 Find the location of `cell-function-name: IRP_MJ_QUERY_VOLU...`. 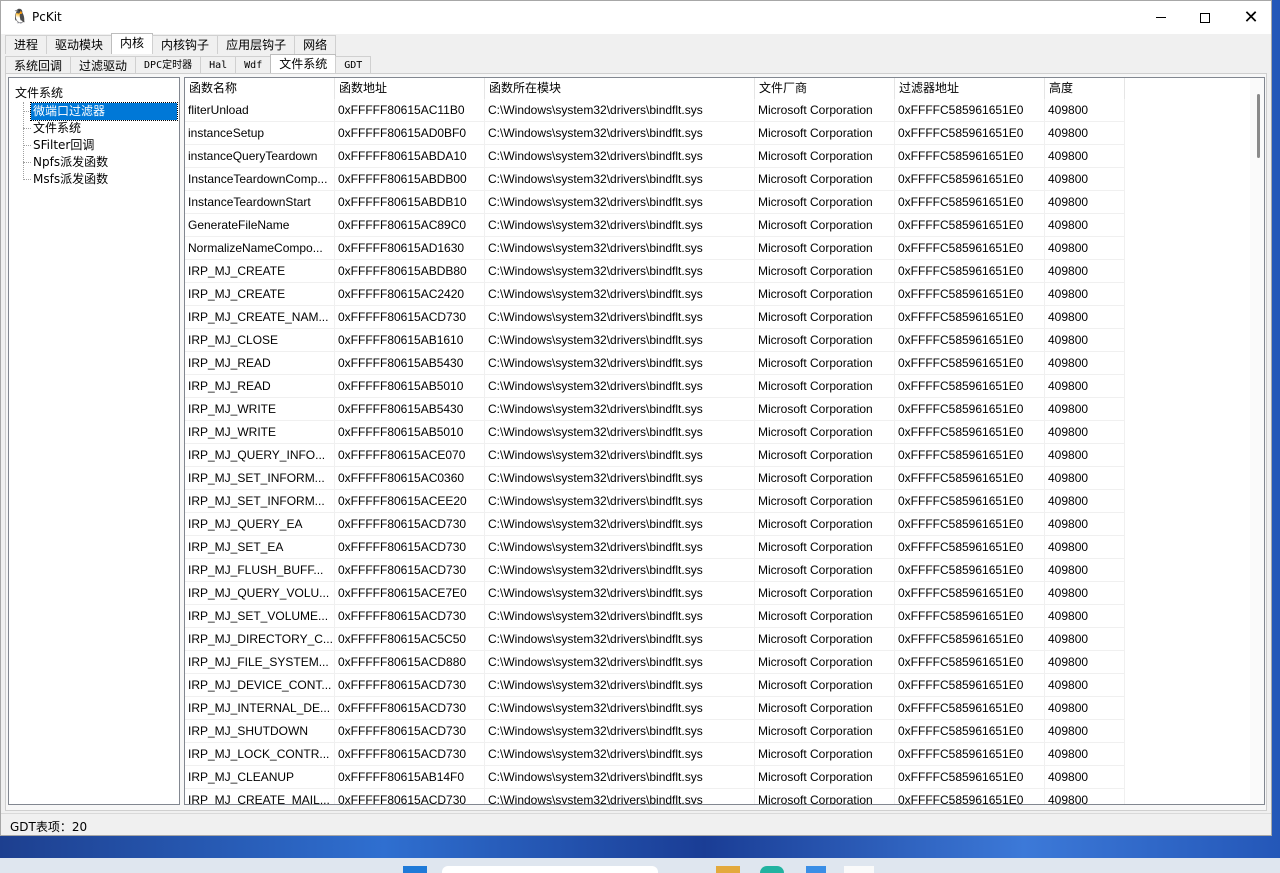

cell-function-name: IRP_MJ_QUERY_VOLU... is located at coordinates (260, 593).